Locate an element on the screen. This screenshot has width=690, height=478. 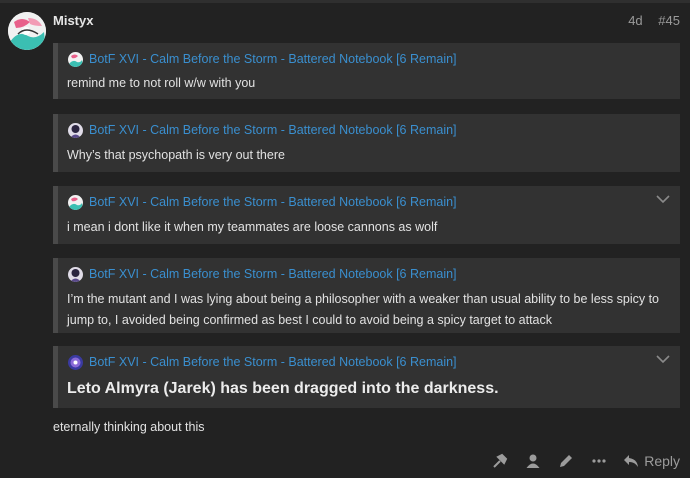
admin-wrench-button is located at coordinates (500, 461).